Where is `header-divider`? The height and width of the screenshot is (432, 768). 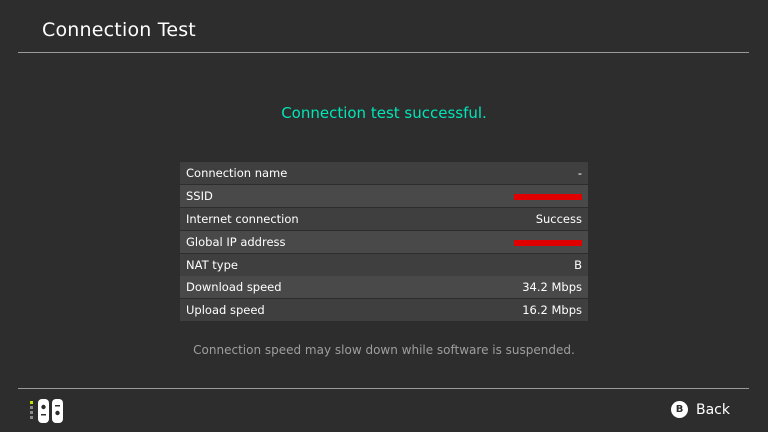 header-divider is located at coordinates (383, 52).